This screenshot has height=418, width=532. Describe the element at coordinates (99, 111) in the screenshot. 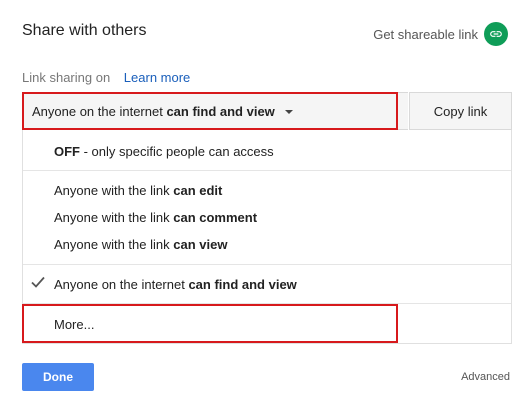

I see `dropdown-selected-prefix: Anyone on the internet` at that location.